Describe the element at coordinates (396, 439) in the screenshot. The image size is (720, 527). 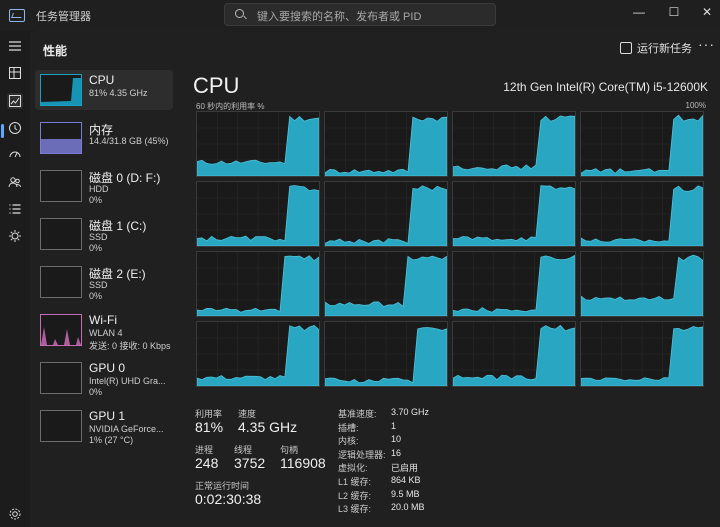
I see `spec-value: 10` at that location.